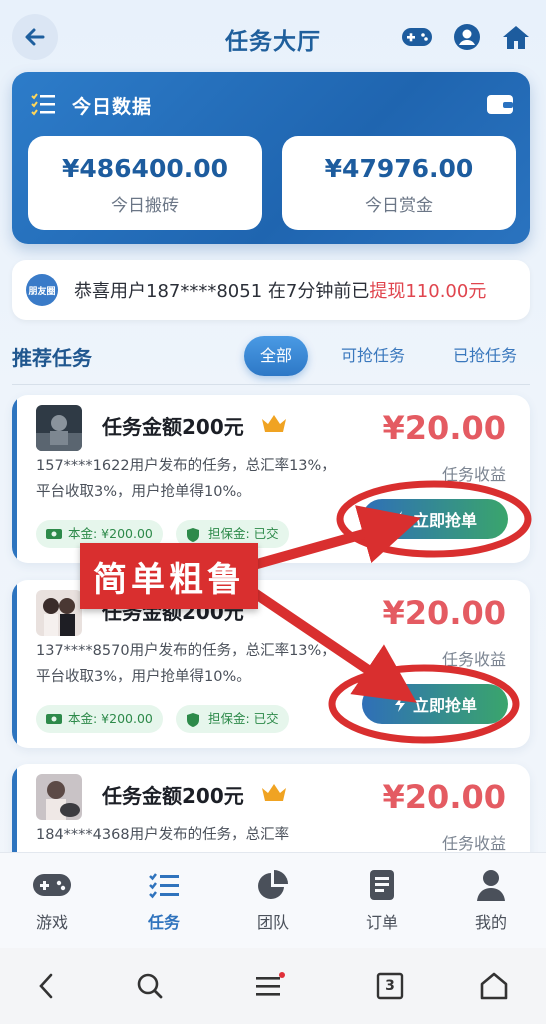 The height and width of the screenshot is (1024, 546). Describe the element at coordinates (169, 576) in the screenshot. I see `annotation-label: 简单粗鲁` at that location.